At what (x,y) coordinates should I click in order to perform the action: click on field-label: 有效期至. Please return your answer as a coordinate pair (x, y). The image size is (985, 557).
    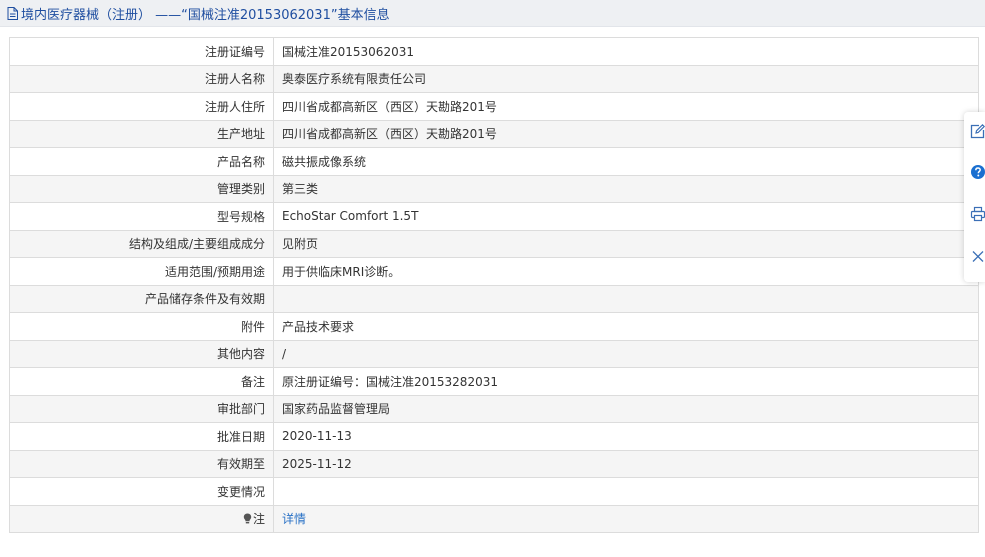
    Looking at the image, I should click on (141, 463).